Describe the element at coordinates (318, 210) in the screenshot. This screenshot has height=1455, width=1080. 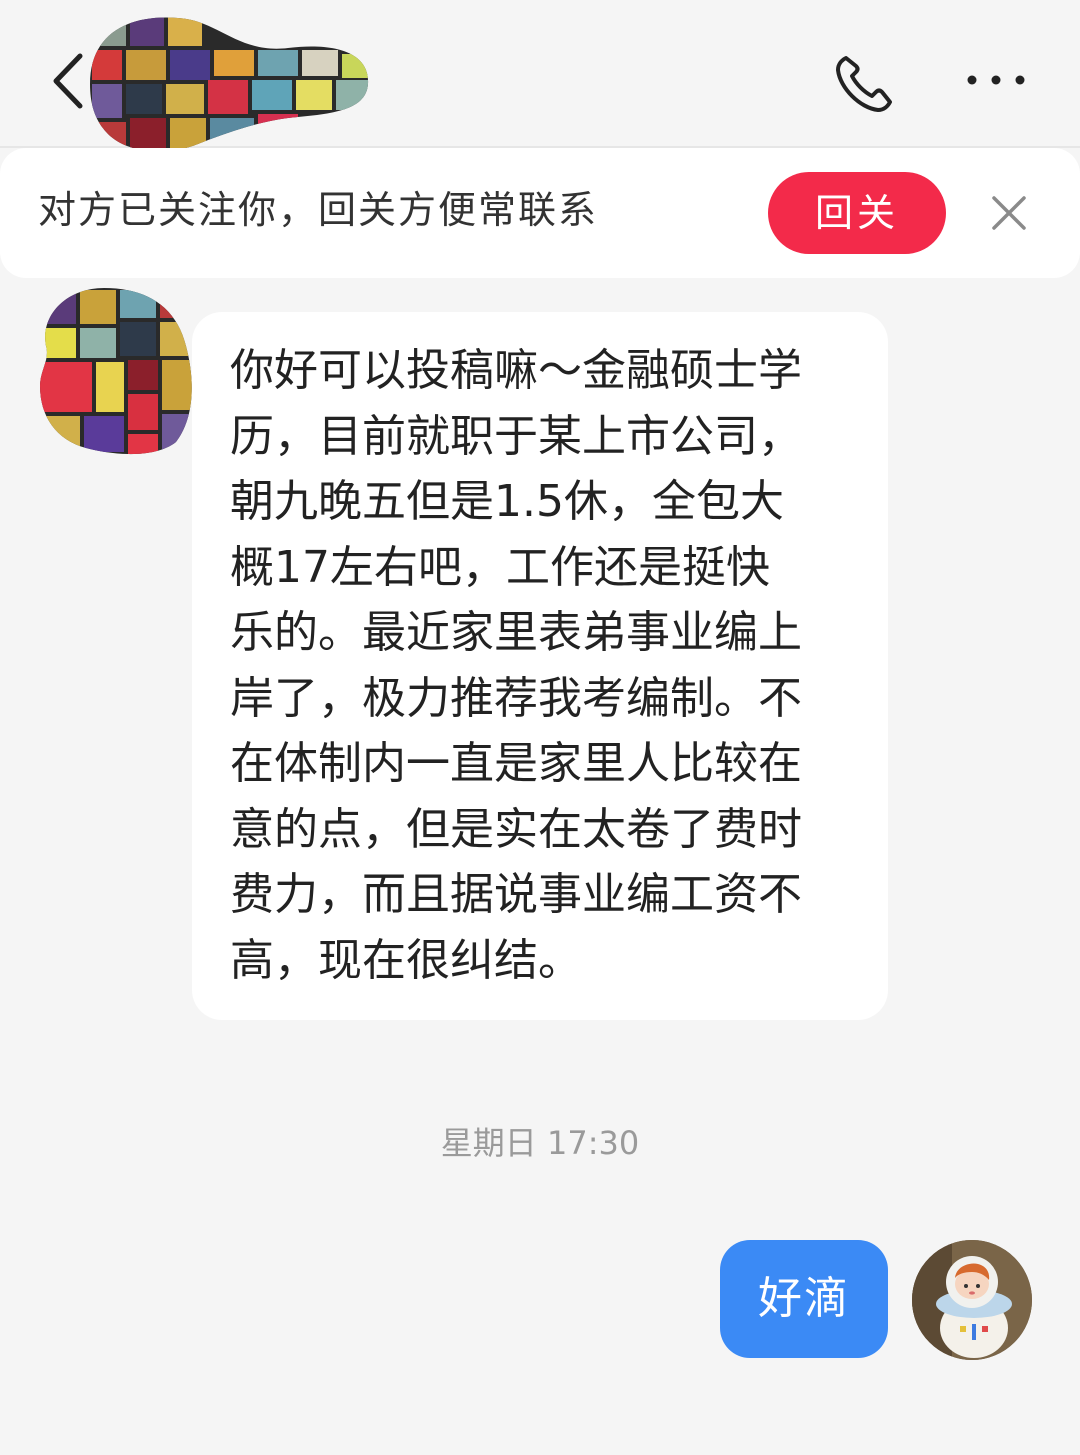
I see `follow-hint-text: 对方已关注你，回关方便常联系` at that location.